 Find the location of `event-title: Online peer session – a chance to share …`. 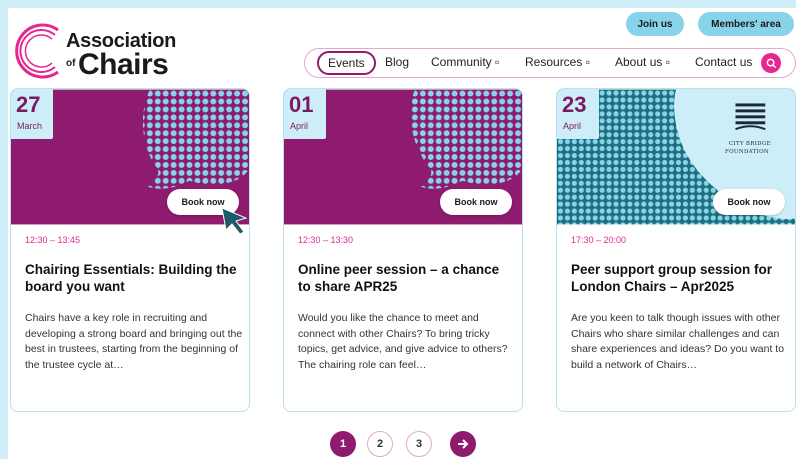

event-title: Online peer session – a chance to share … is located at coordinates (406, 278).